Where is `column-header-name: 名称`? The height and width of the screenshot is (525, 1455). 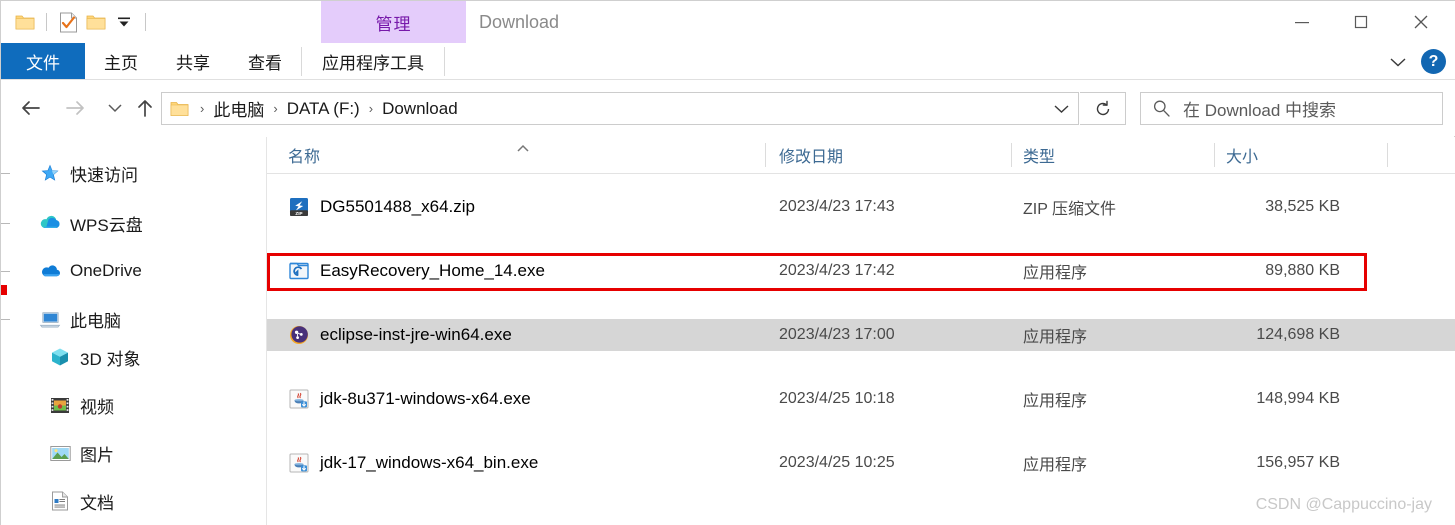
column-header-name: 名称 is located at coordinates (304, 155).